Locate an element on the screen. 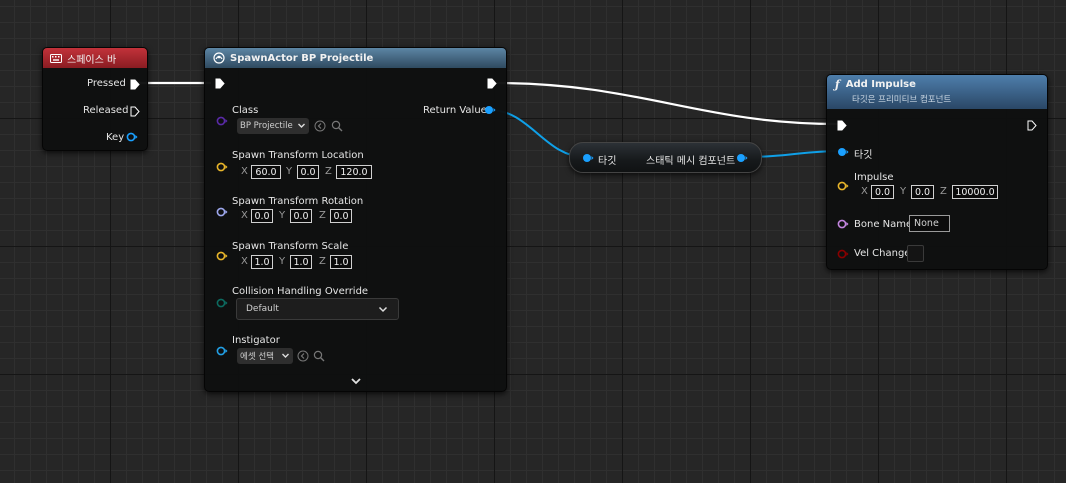 The width and height of the screenshot is (1066, 483). scale-y-field: 1.0 is located at coordinates (301, 262).